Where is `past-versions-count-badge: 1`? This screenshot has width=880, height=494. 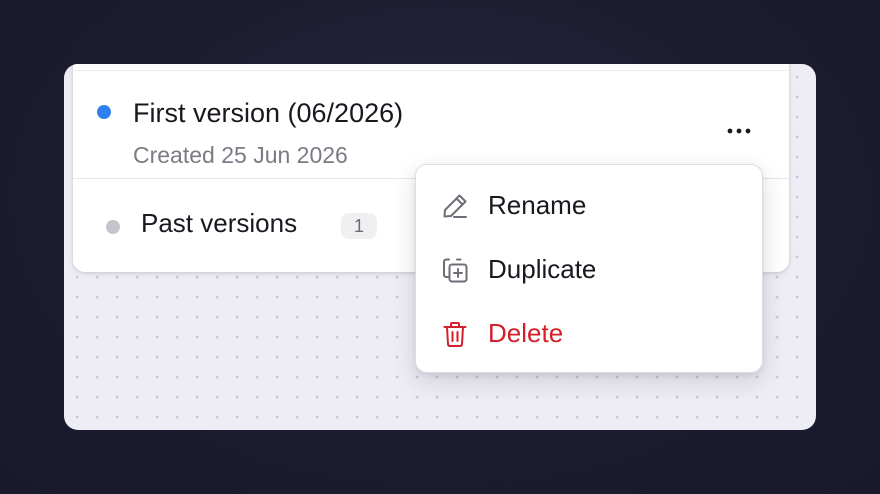
past-versions-count-badge: 1 is located at coordinates (359, 226).